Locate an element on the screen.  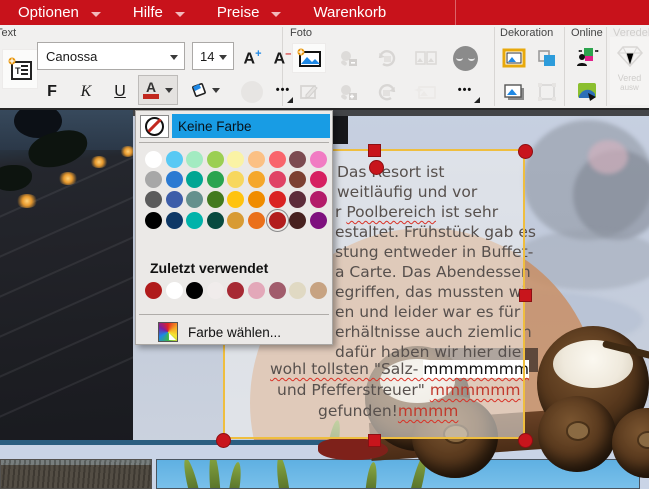
add-photo-button is located at coordinates (309, 58).